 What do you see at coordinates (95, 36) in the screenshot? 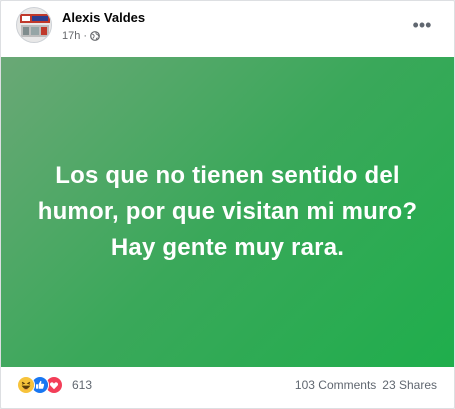
I see `globe-icon` at bounding box center [95, 36].